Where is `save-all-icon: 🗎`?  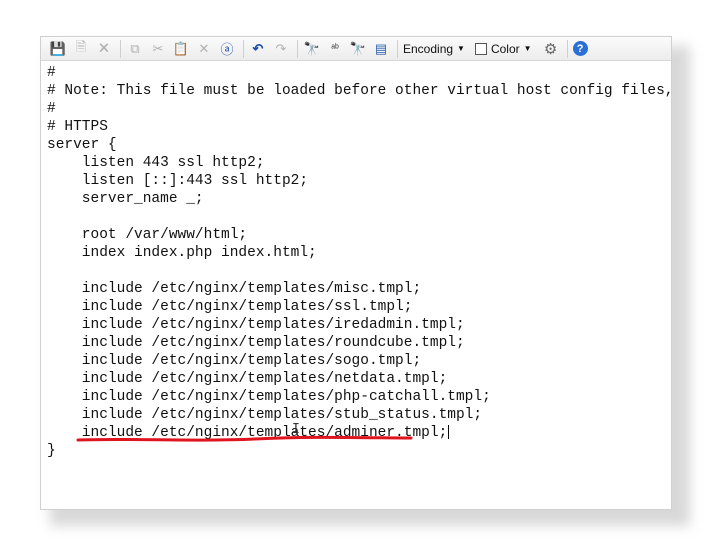
save-all-icon: 🗎 is located at coordinates (81, 48).